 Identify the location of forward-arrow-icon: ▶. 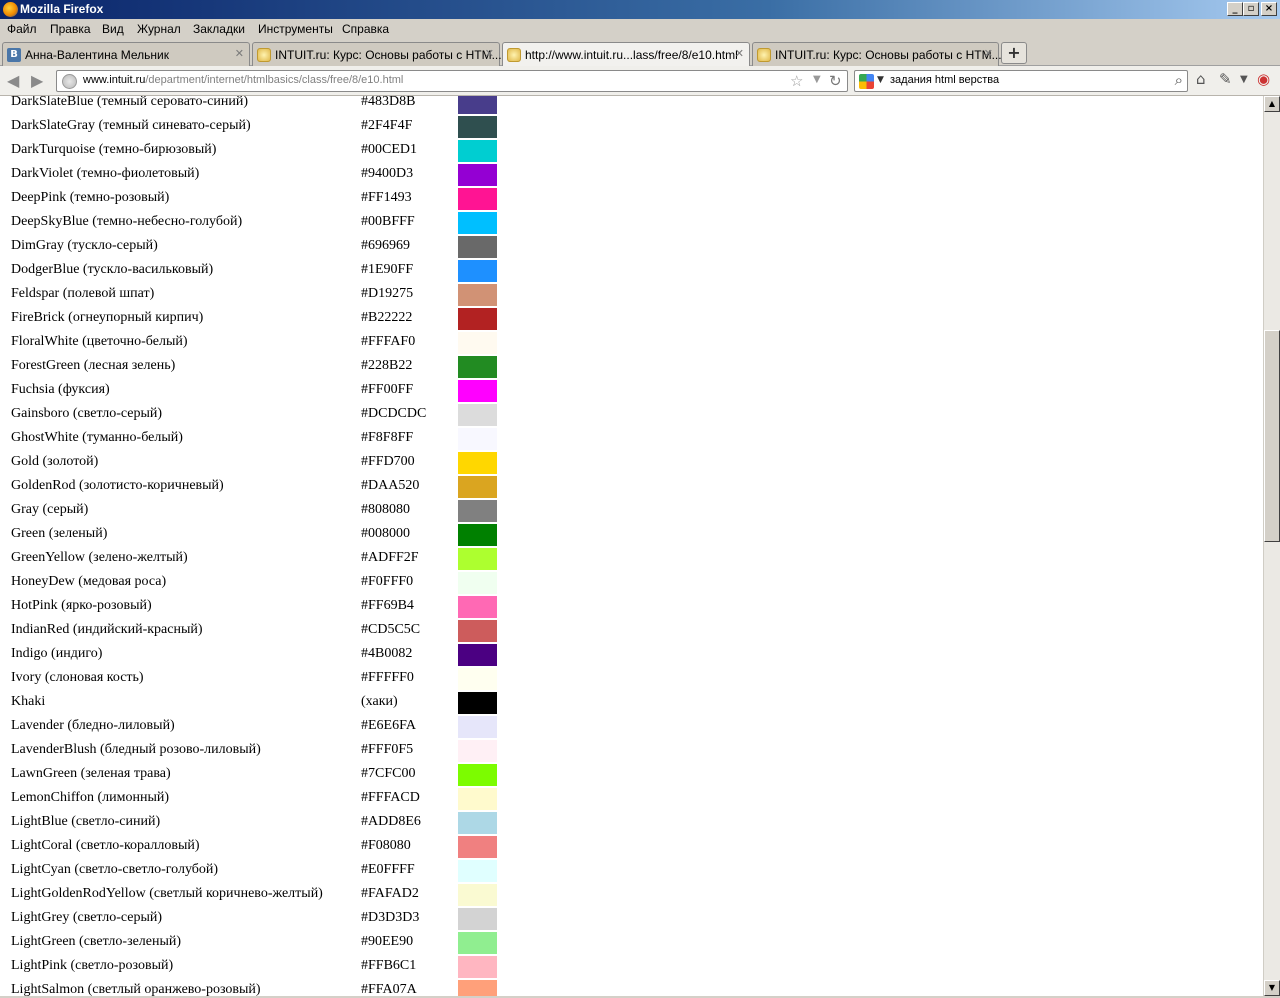
(37, 80).